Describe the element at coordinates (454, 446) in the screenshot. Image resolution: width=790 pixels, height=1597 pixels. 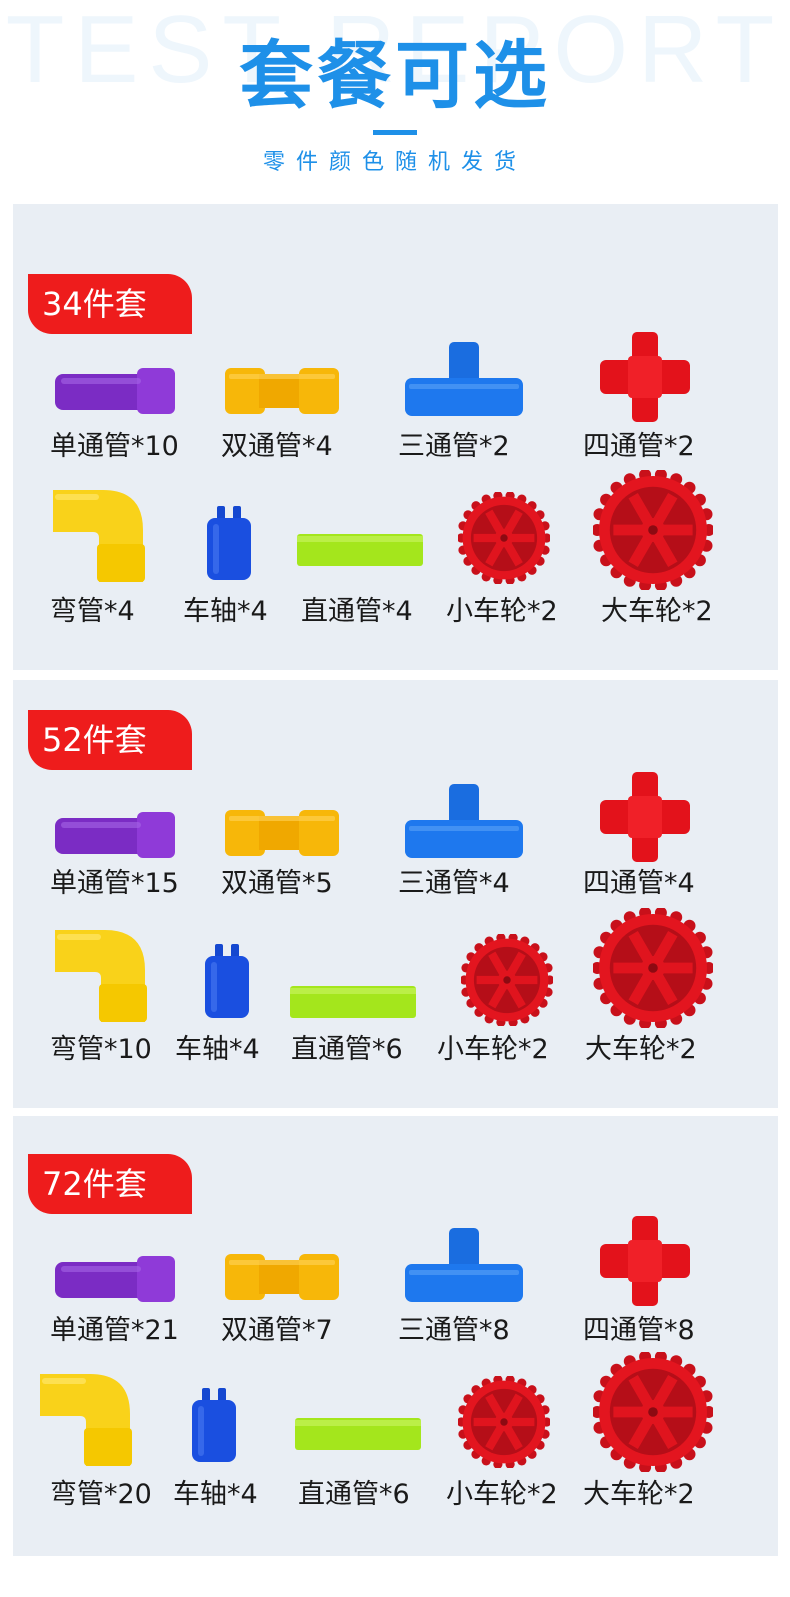
I see `part-label: 三通管*2` at that location.